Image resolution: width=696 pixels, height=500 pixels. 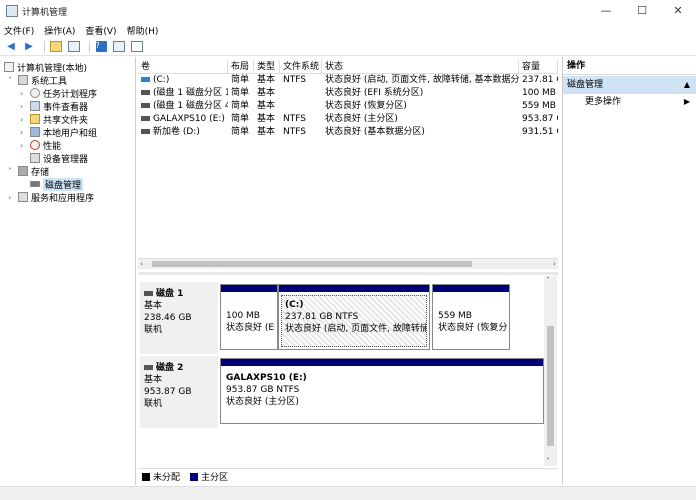 What do you see at coordinates (382, 391) in the screenshot?
I see `partition-e: GALAXPS10 (E:) 953.87 GB NTFS 状态良好 (主分区)` at bounding box center [382, 391].